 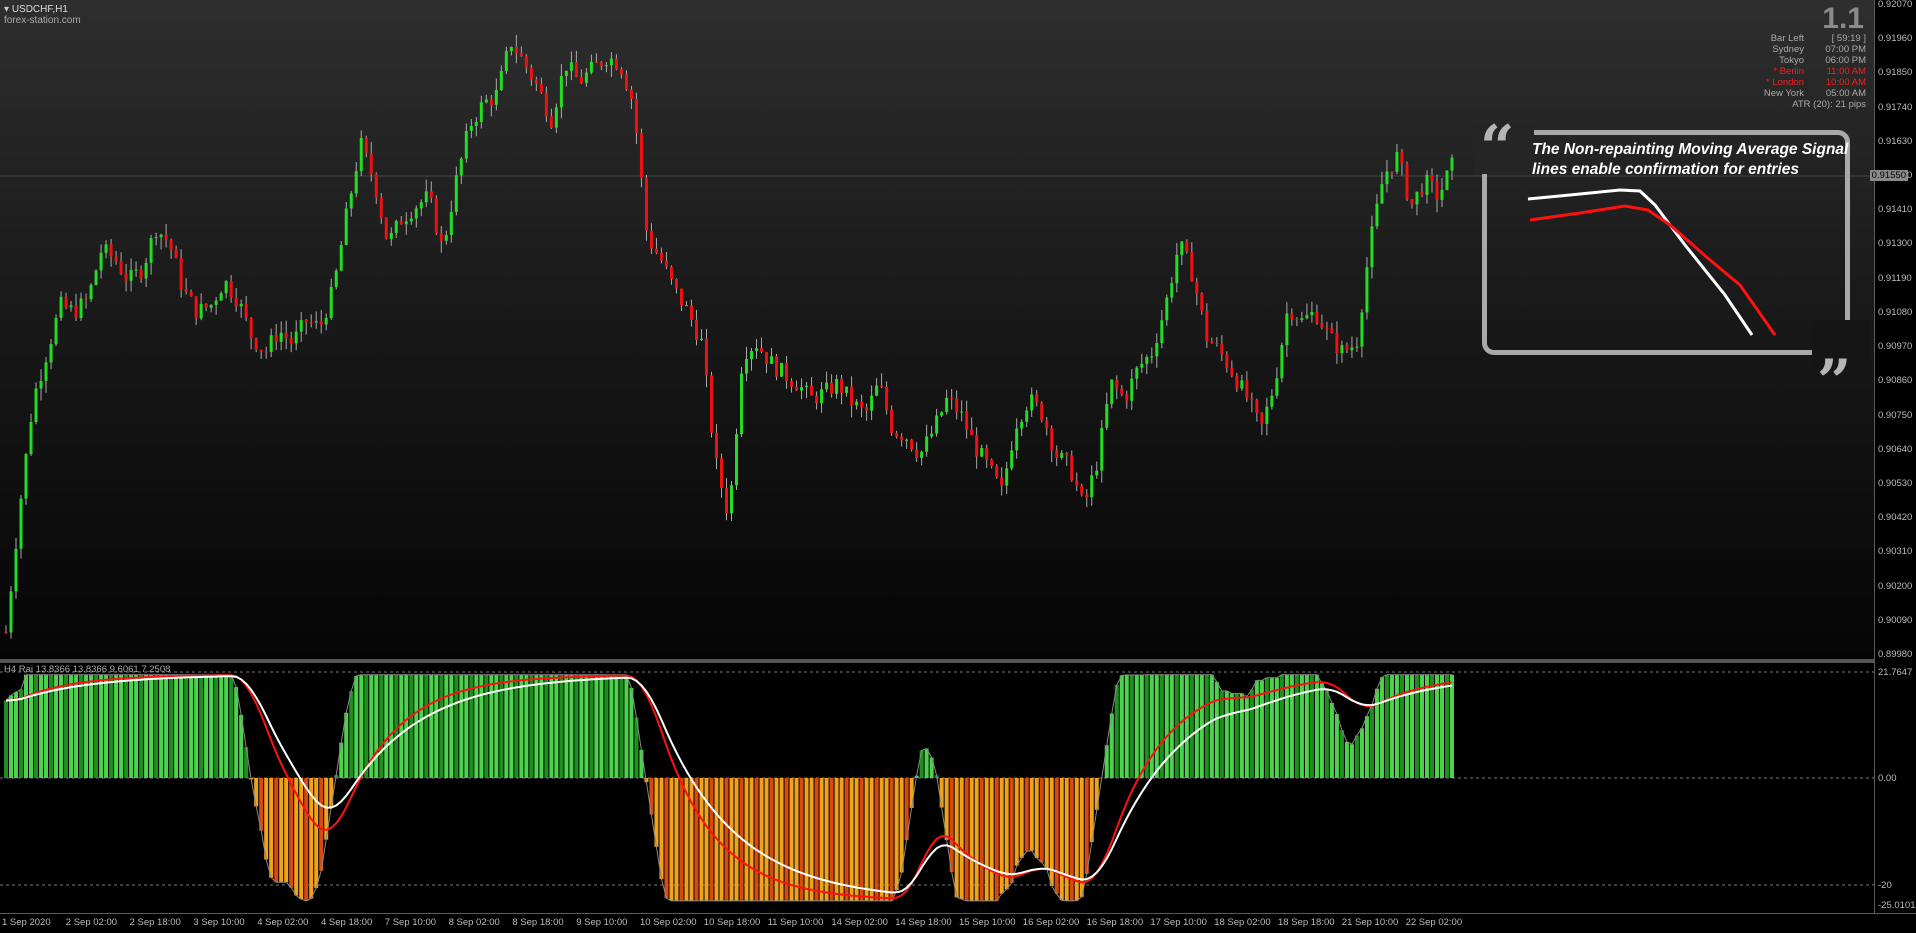 I want to click on time-tick-label: 21 Sep 10:00, so click(x=1370, y=922).